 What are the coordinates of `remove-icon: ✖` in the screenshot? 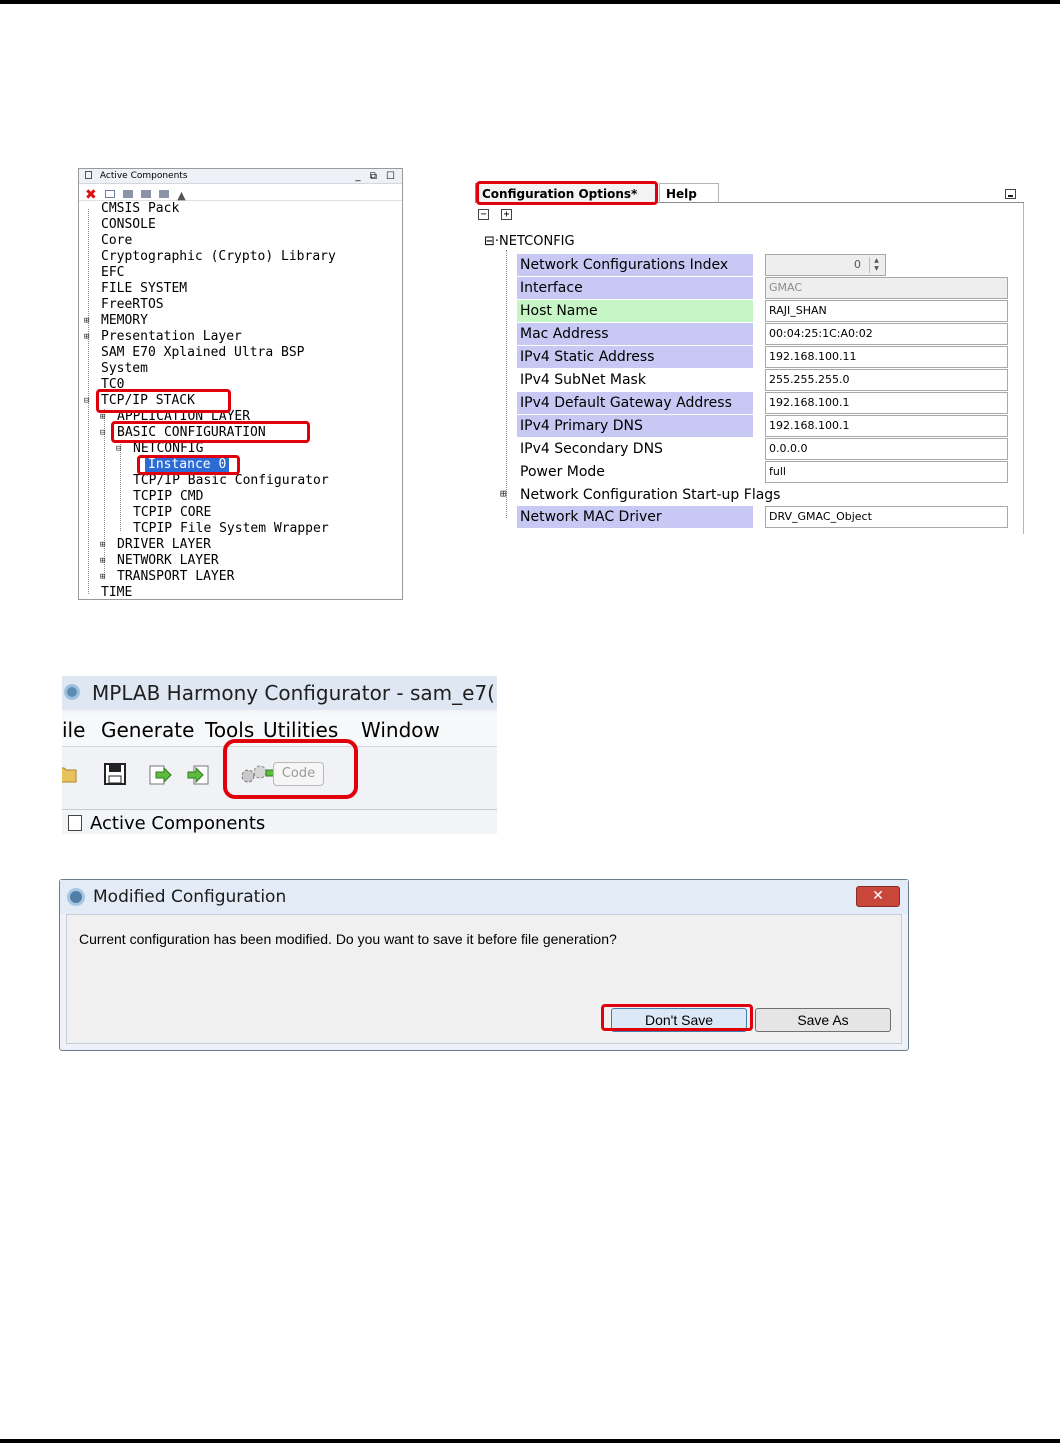 It's located at (91, 195).